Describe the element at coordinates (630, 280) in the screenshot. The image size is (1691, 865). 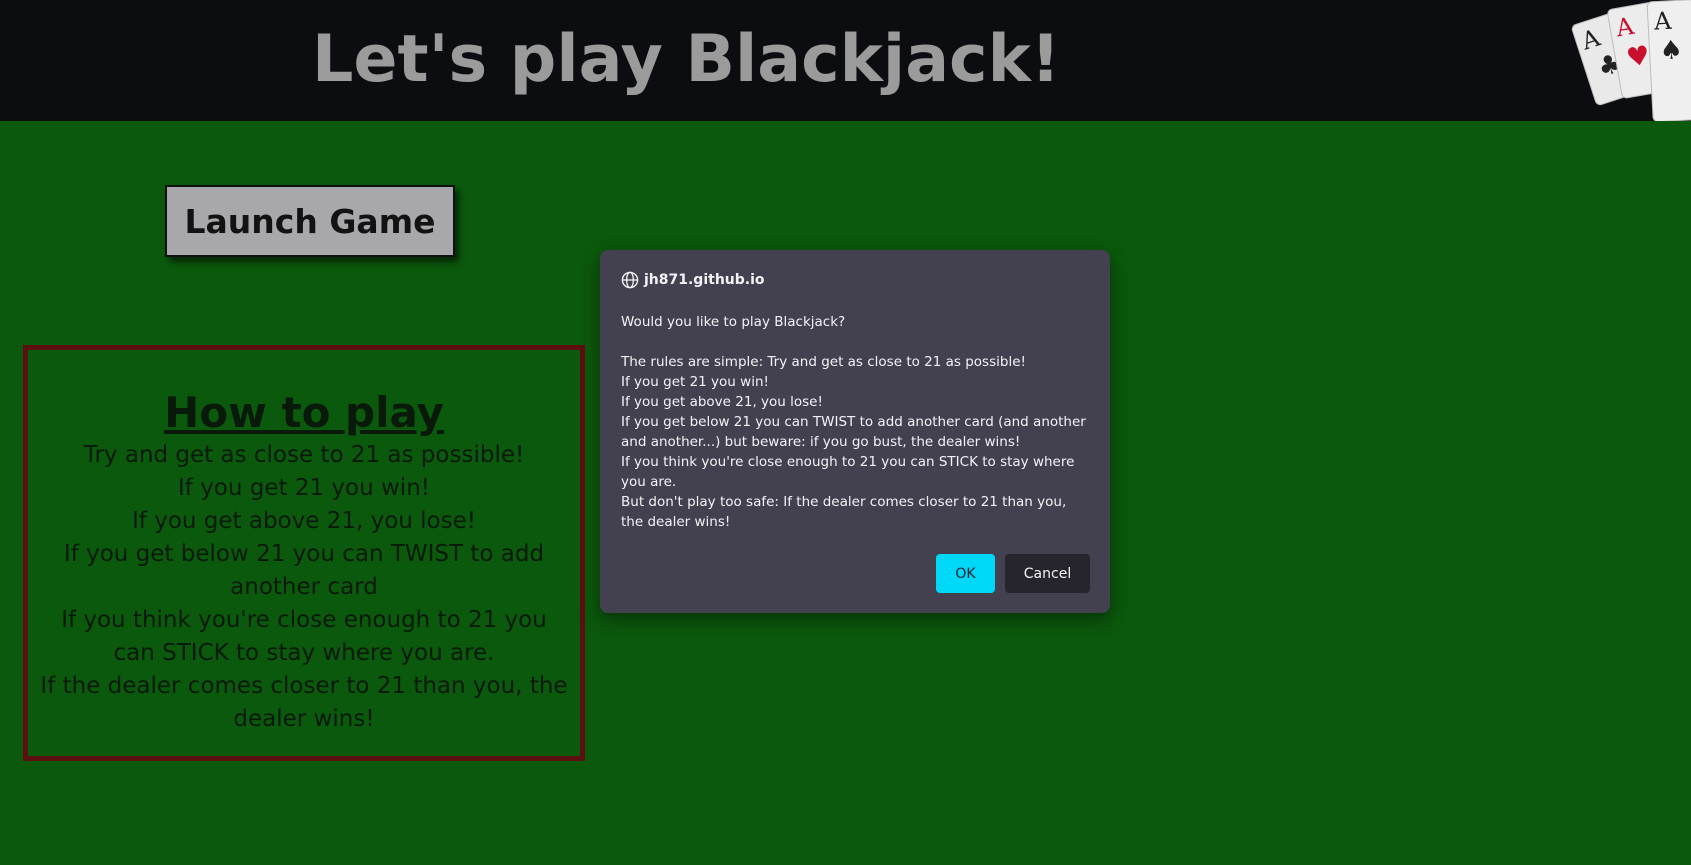
I see `globe-icon` at that location.